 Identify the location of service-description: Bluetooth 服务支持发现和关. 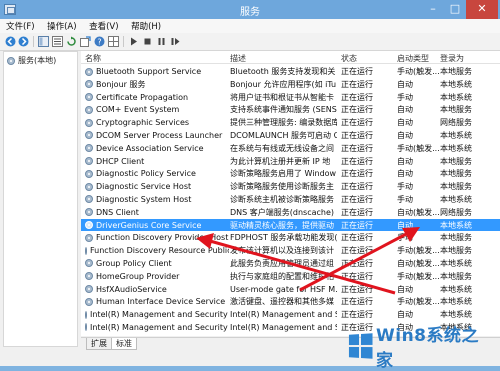
(283, 71).